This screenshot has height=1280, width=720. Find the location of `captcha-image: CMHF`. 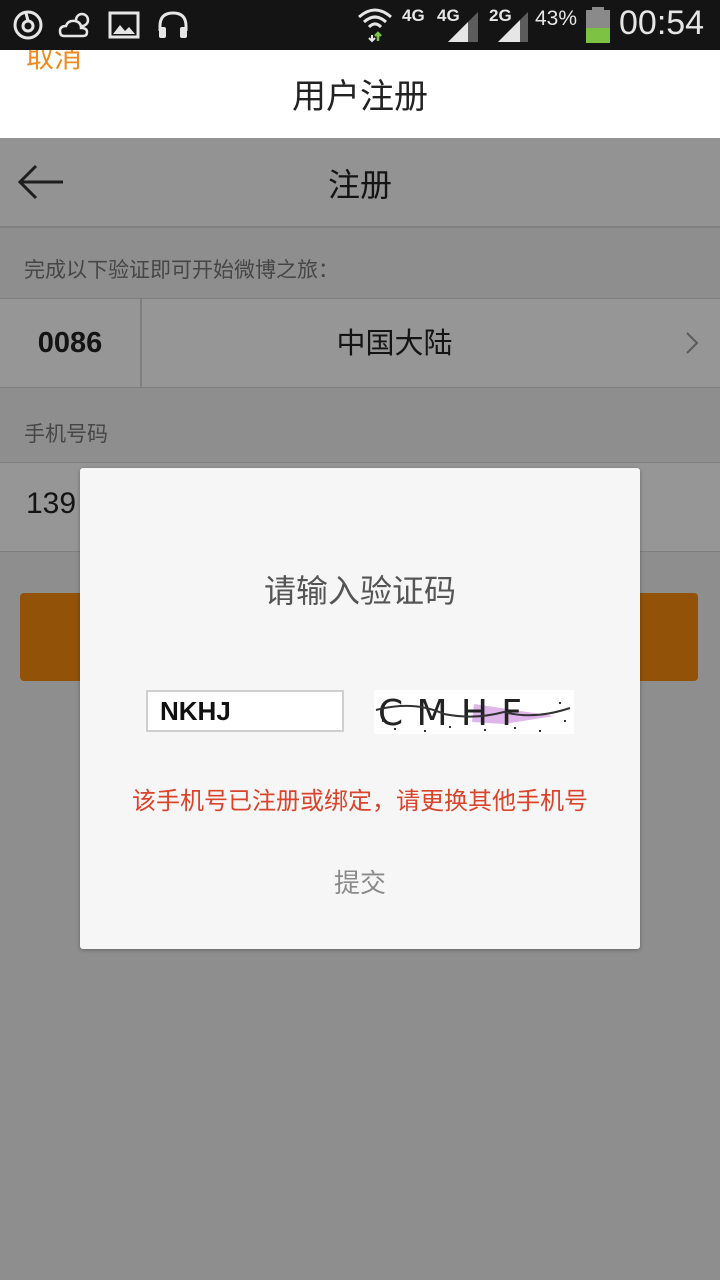

captcha-image: CMHF is located at coordinates (474, 712).